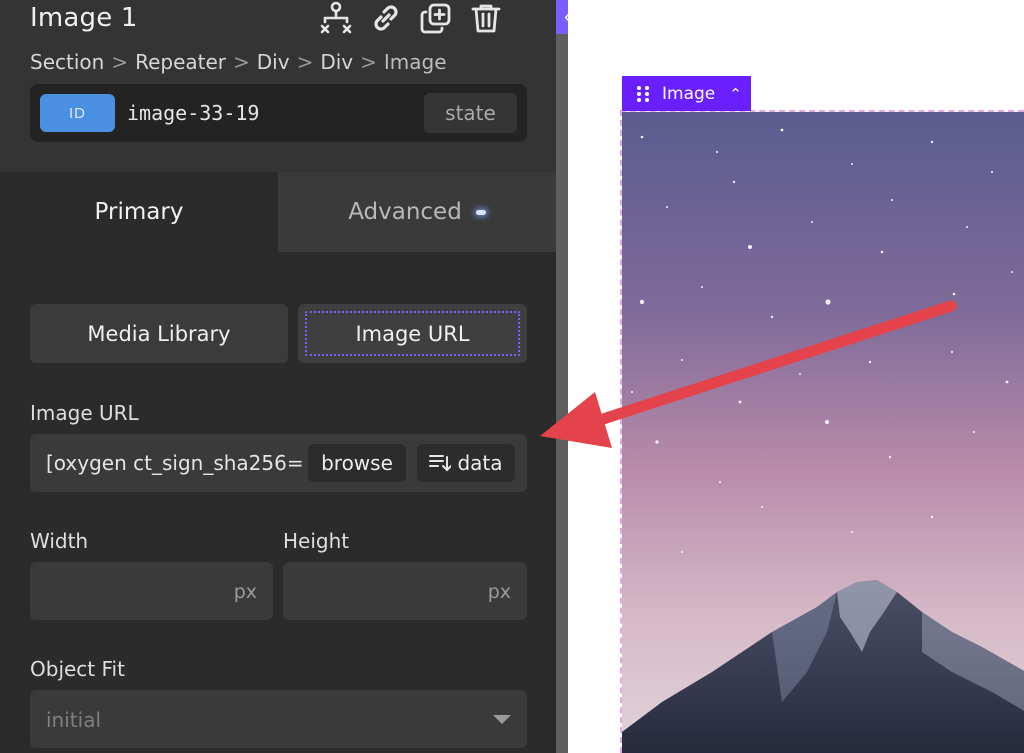 The height and width of the screenshot is (753, 1024). Describe the element at coordinates (151, 591) in the screenshot. I see `width-input: px` at that location.